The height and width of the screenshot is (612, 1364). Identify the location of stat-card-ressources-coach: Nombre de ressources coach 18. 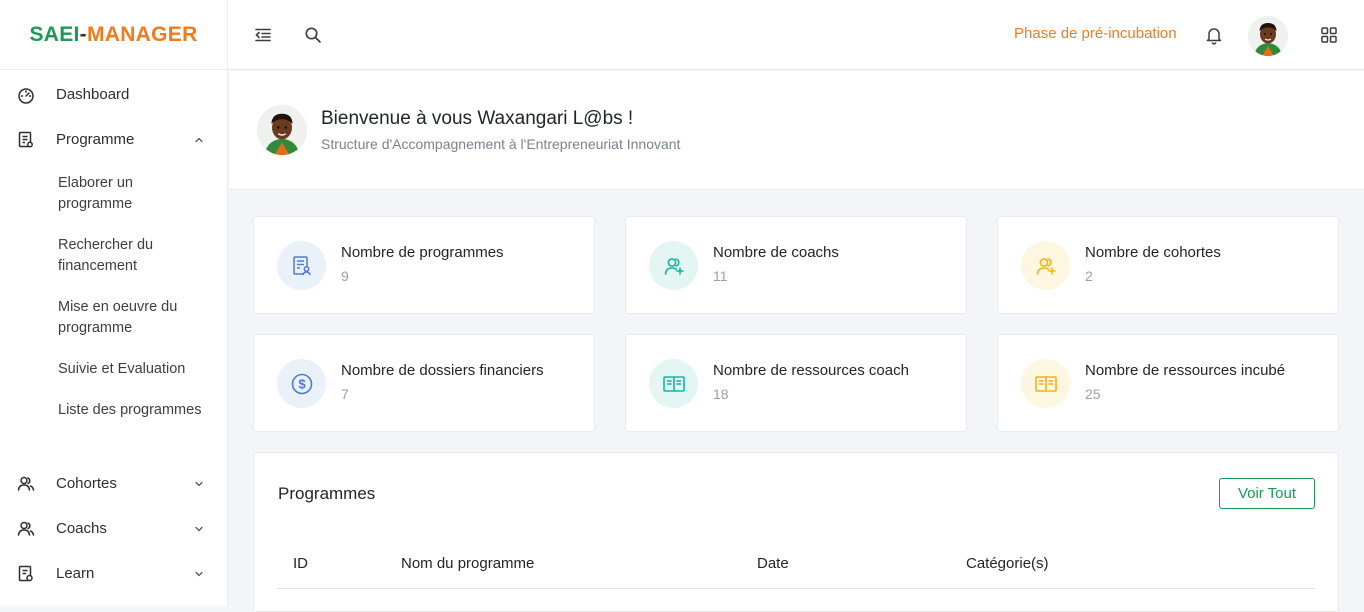
(796, 383).